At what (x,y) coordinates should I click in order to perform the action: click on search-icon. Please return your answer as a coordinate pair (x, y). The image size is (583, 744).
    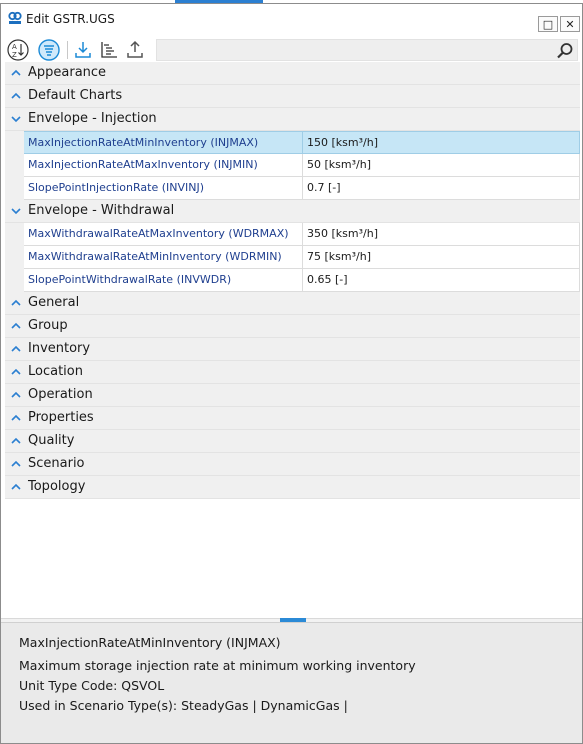
    Looking at the image, I should click on (565, 51).